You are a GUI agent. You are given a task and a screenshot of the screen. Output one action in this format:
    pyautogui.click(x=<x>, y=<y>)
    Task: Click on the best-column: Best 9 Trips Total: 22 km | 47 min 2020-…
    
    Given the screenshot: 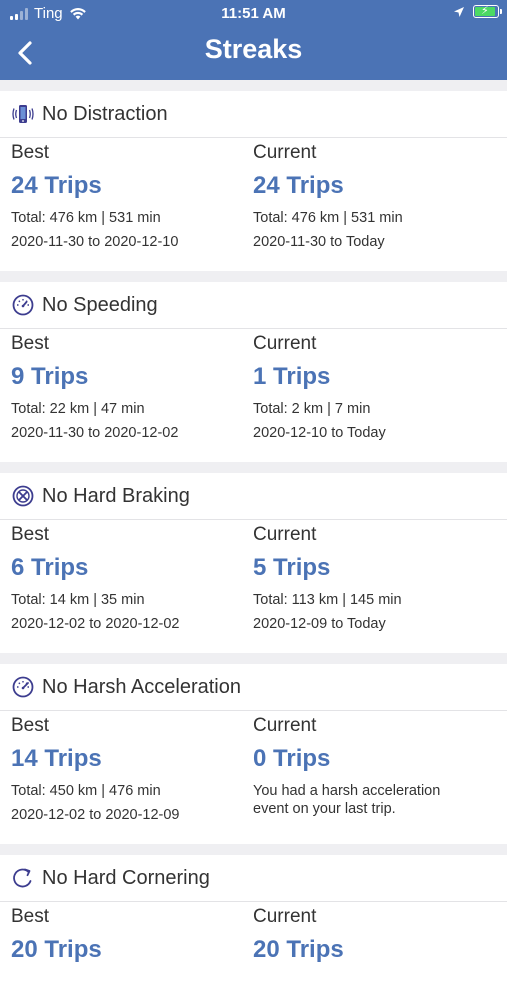 What is the action you would take?
    pyautogui.click(x=126, y=388)
    